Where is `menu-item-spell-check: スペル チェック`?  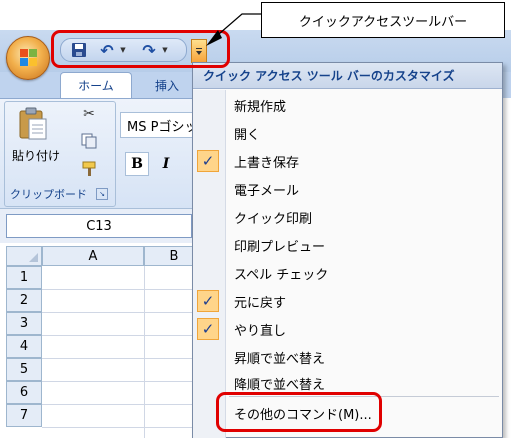 menu-item-spell-check: スペル チェック is located at coordinates (347, 273).